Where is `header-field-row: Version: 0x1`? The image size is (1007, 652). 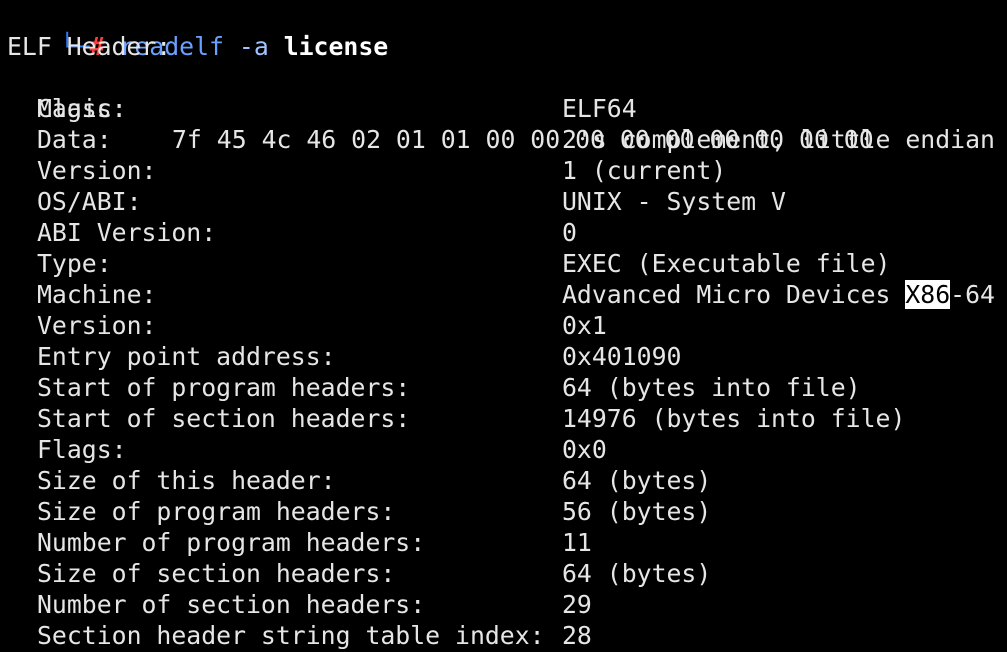 header-field-row: Version: 0x1 is located at coordinates (503, 325).